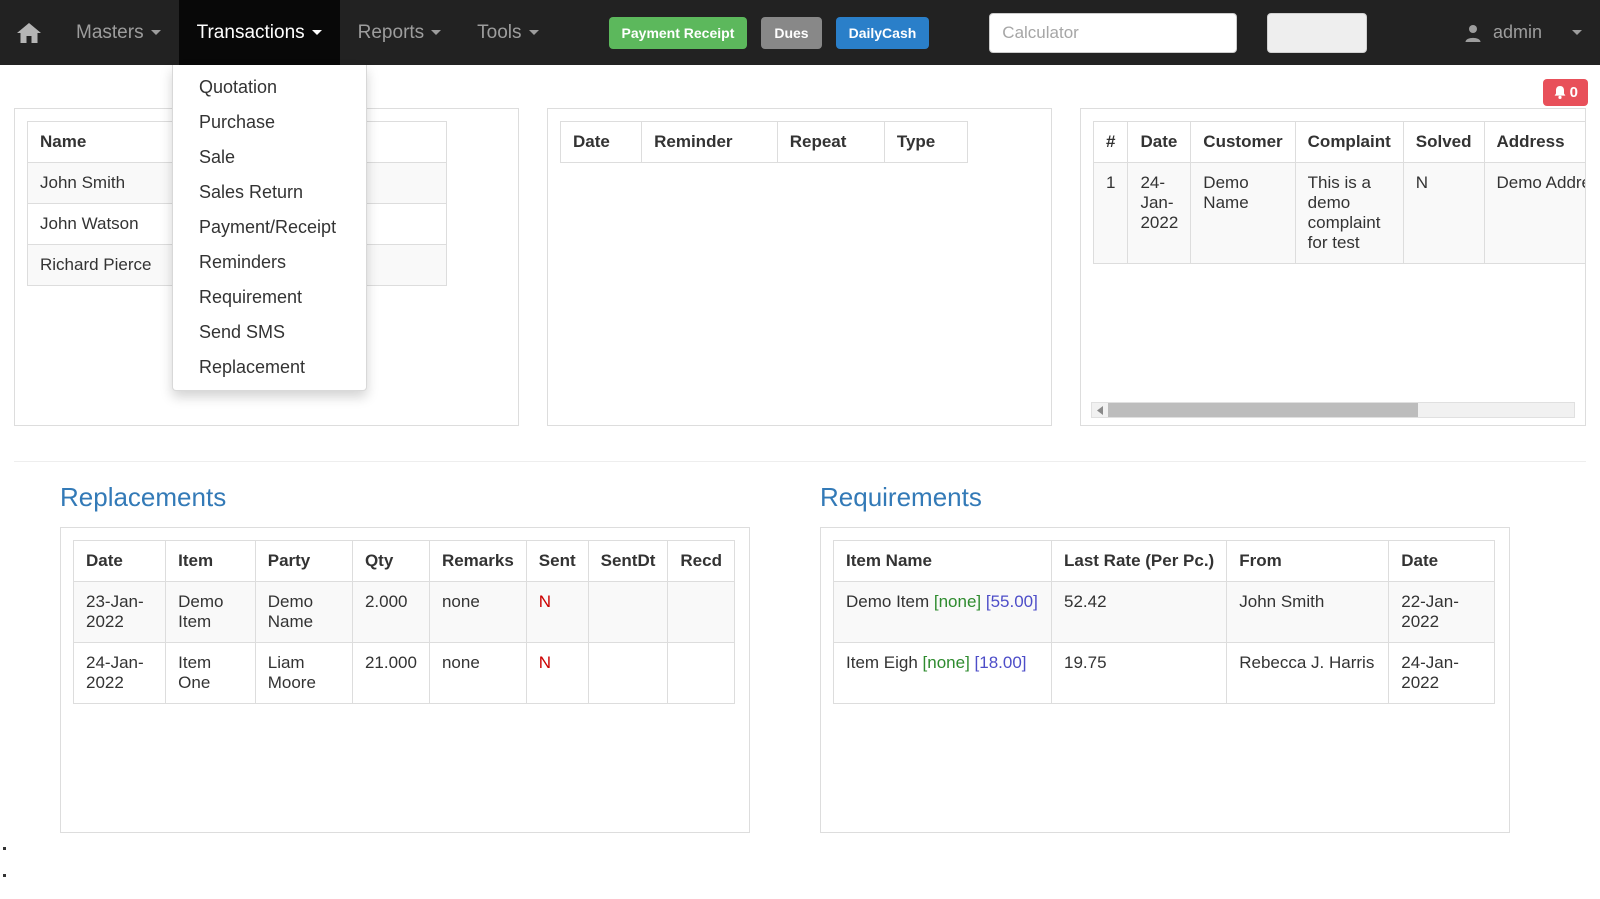 The width and height of the screenshot is (1600, 899). Describe the element at coordinates (1243, 142) in the screenshot. I see `complaints-col-customer: Customer` at that location.